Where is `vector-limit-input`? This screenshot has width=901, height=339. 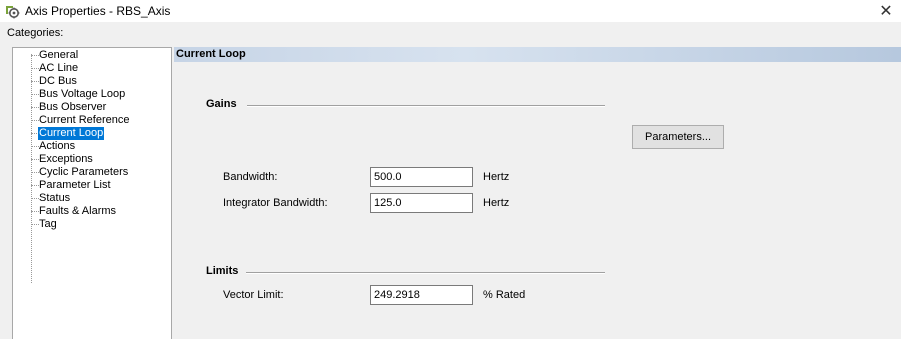
vector-limit-input is located at coordinates (421, 295).